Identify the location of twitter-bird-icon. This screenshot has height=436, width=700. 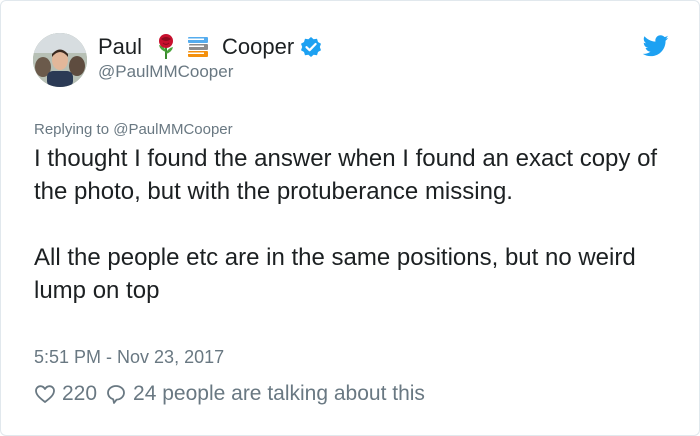
(655, 46).